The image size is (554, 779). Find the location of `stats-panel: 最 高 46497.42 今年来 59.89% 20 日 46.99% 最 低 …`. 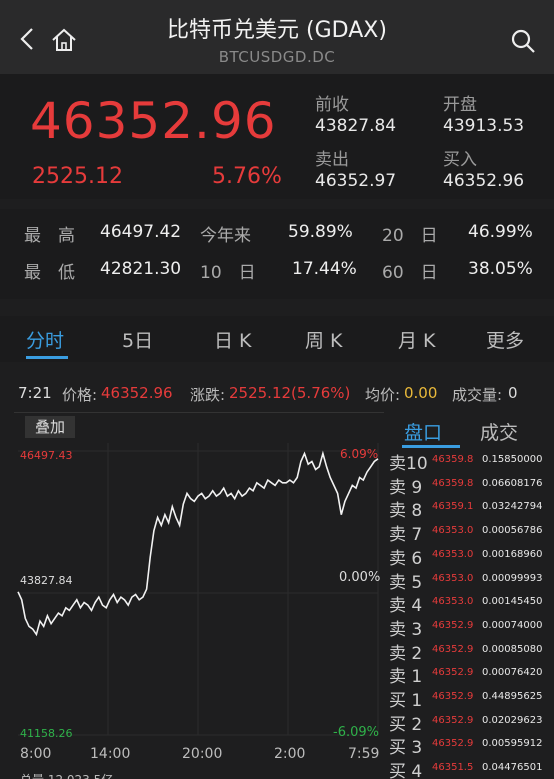

stats-panel: 最 高 46497.42 今年来 59.89% 20 日 46.99% 最 低 … is located at coordinates (277, 254).